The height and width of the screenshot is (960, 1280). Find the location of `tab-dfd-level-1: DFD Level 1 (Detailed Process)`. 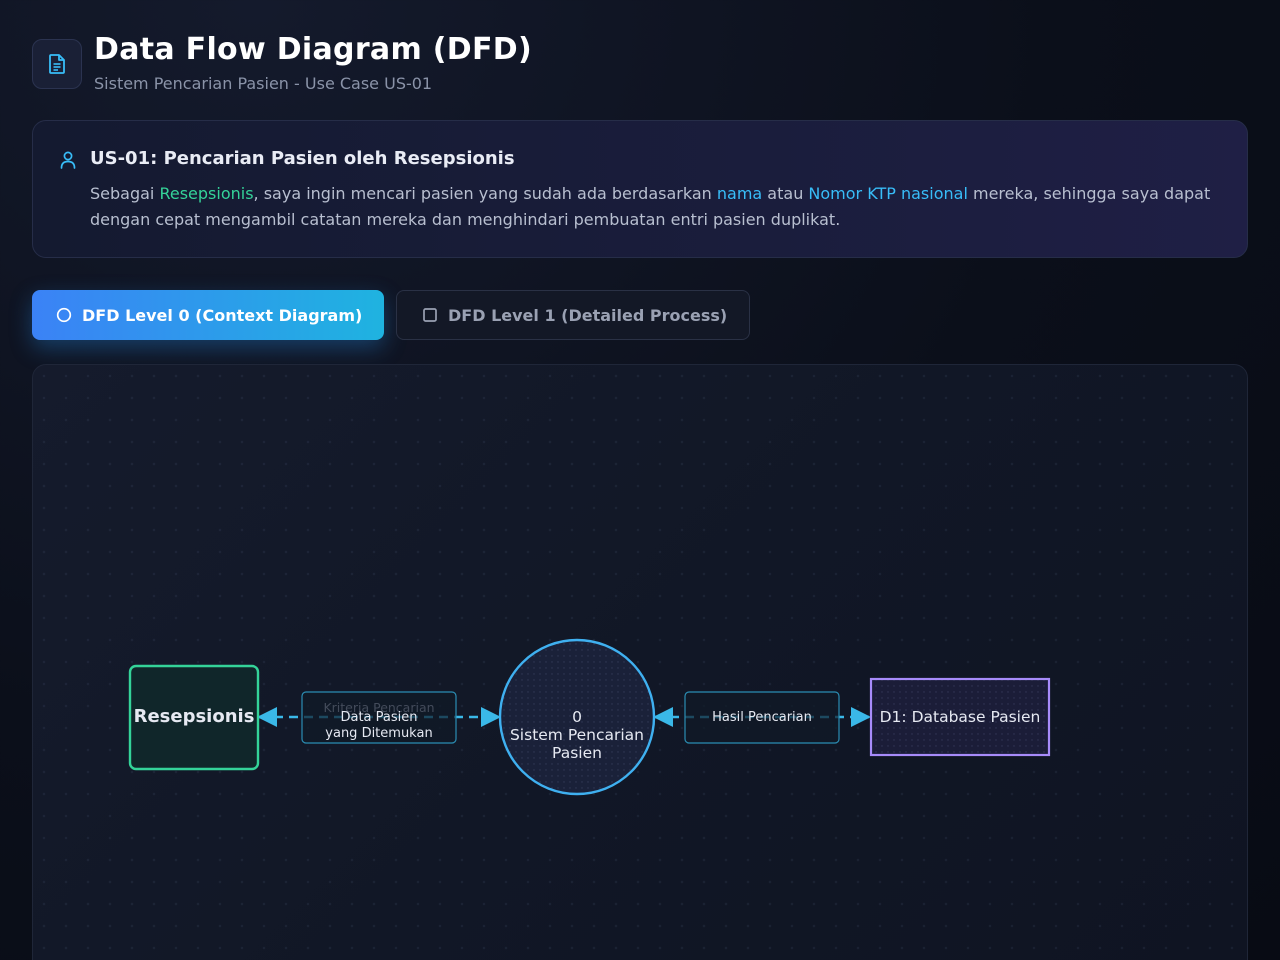

tab-dfd-level-1: DFD Level 1 (Detailed Process) is located at coordinates (573, 315).